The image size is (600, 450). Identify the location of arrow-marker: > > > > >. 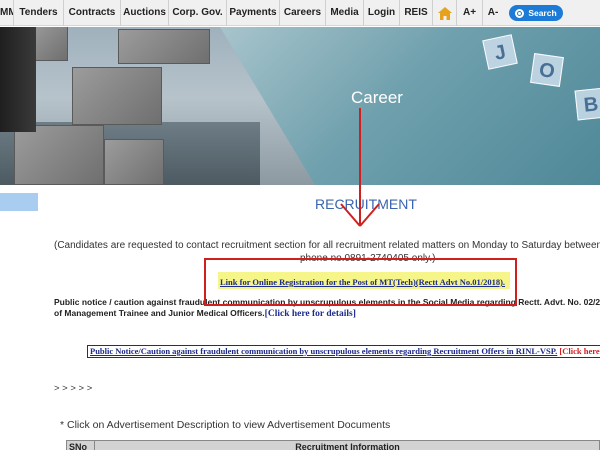
(73, 388).